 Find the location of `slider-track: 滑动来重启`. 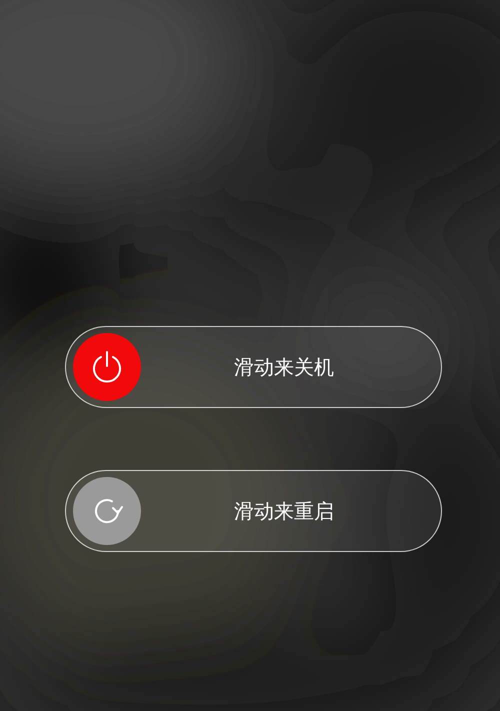

slider-track: 滑动来重启 is located at coordinates (253, 511).